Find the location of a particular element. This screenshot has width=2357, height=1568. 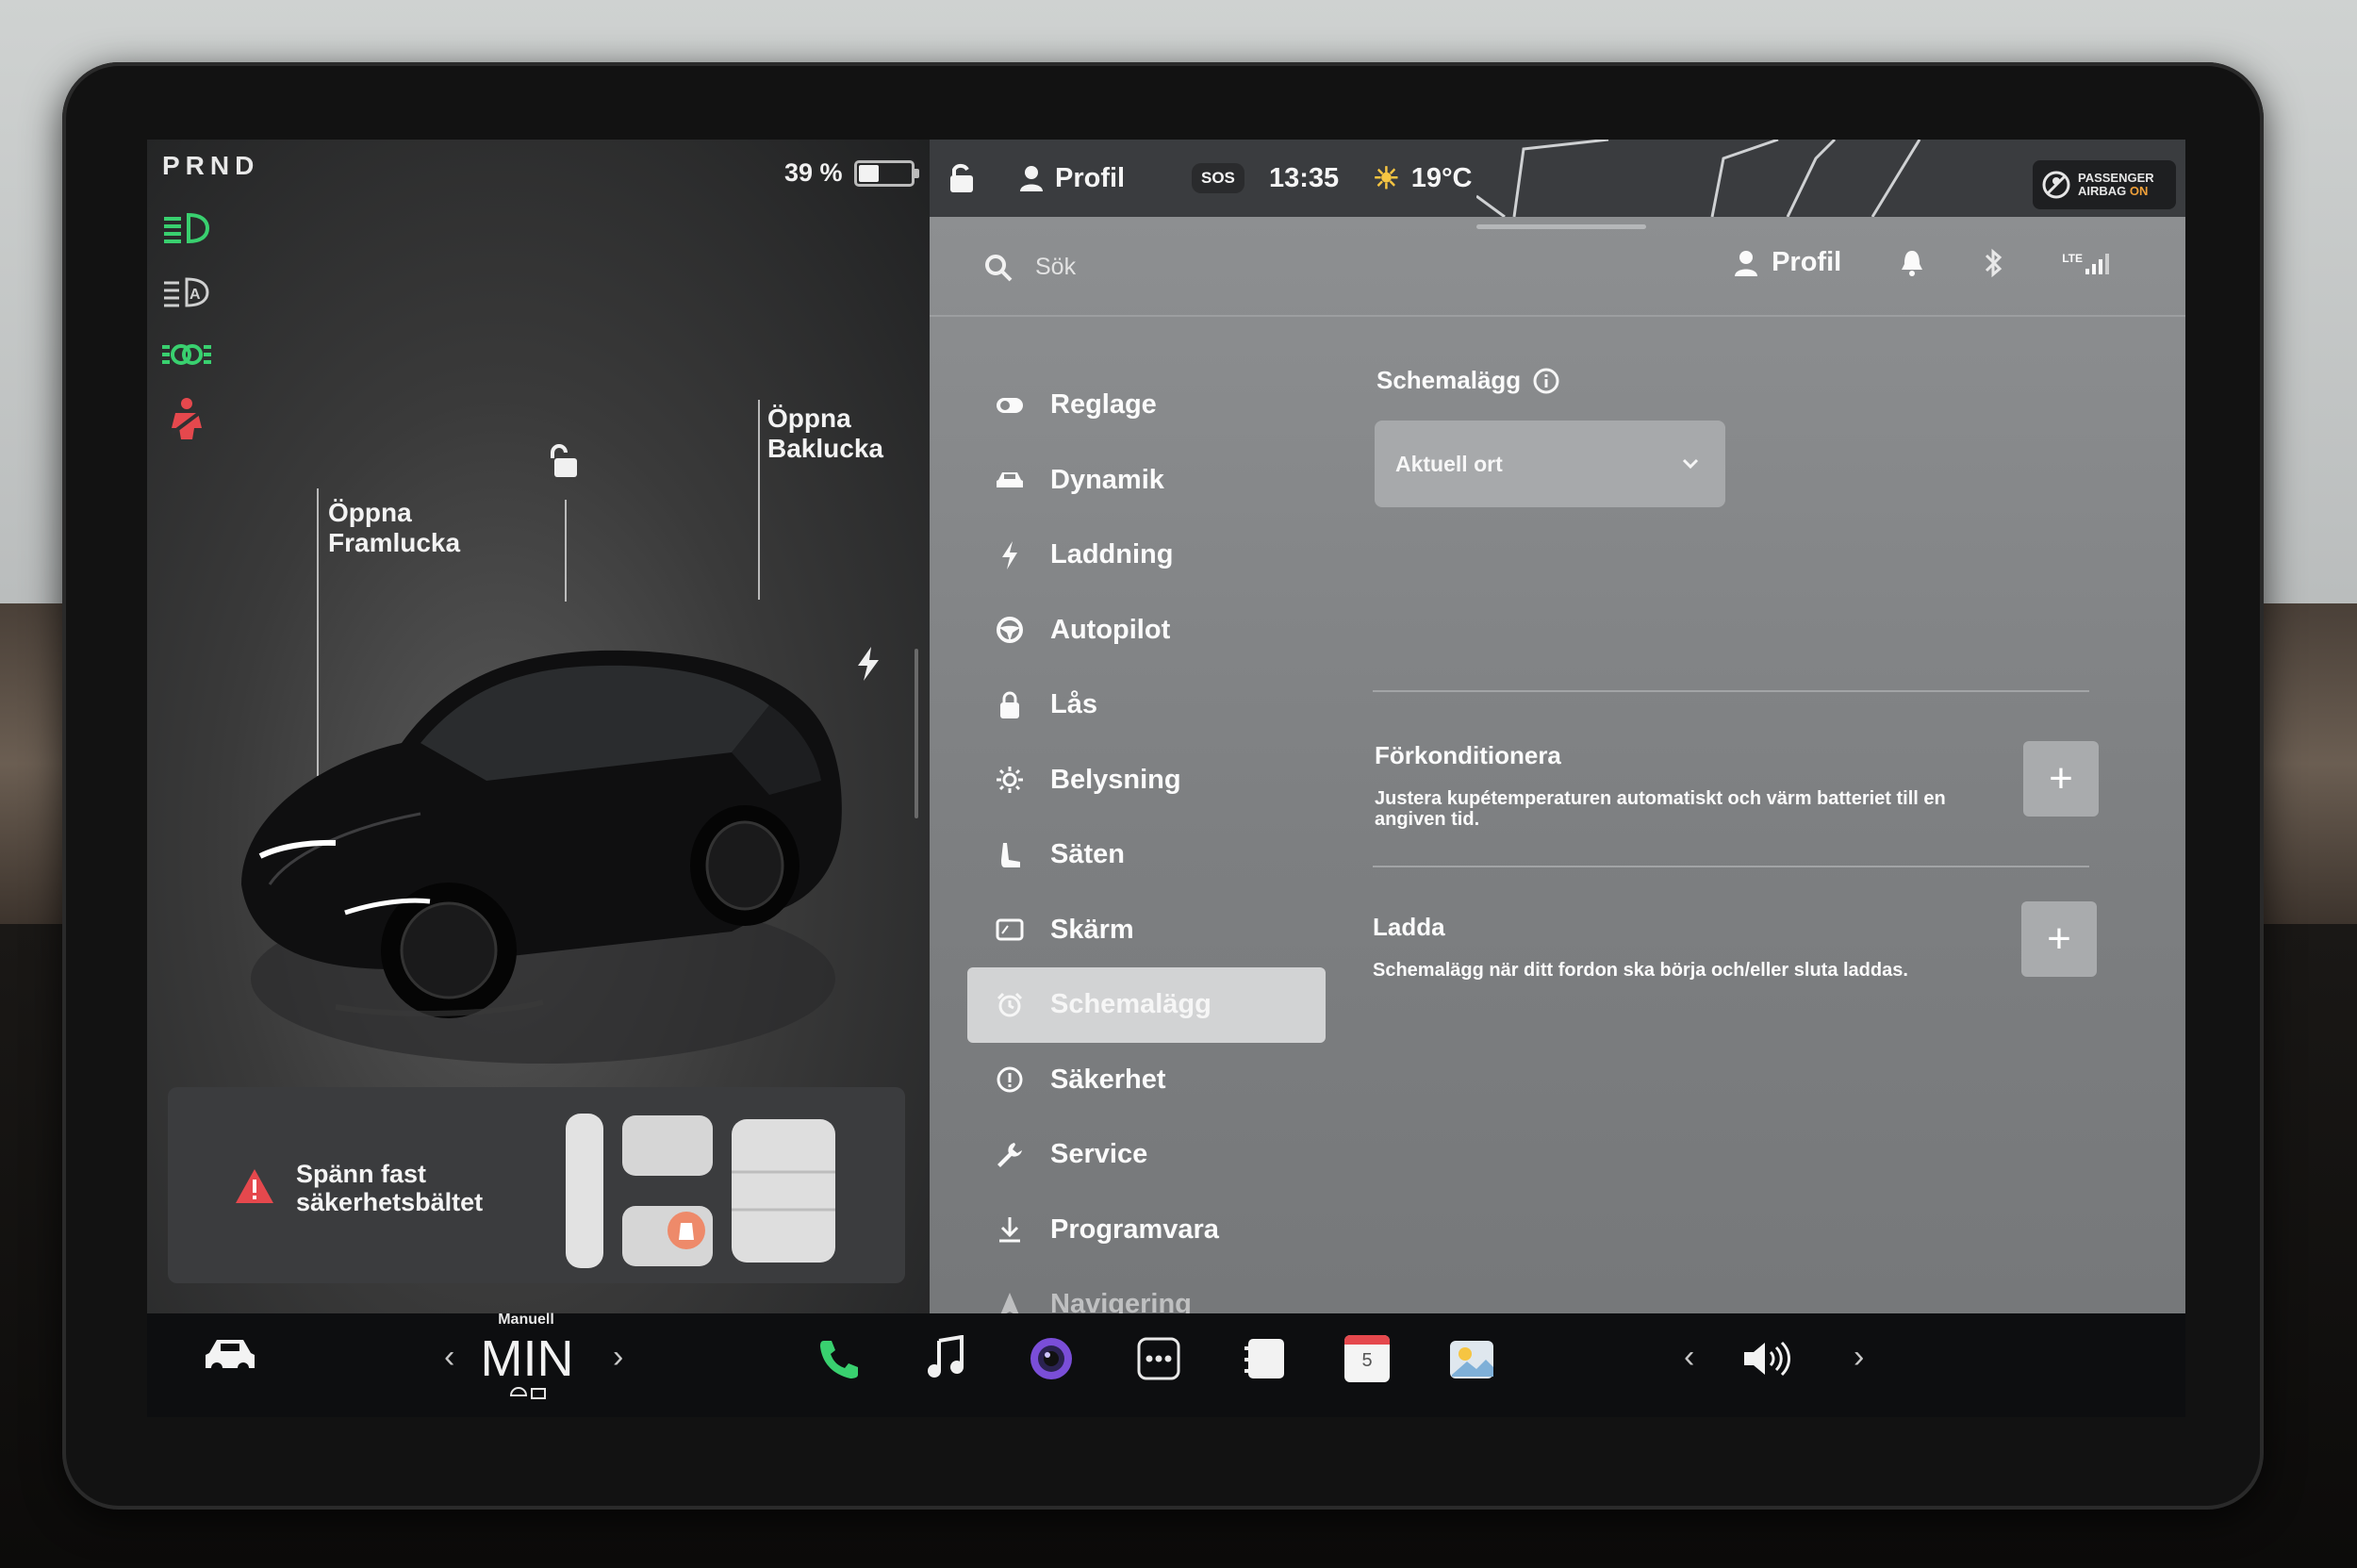

wrench-icon is located at coordinates (1010, 1155).